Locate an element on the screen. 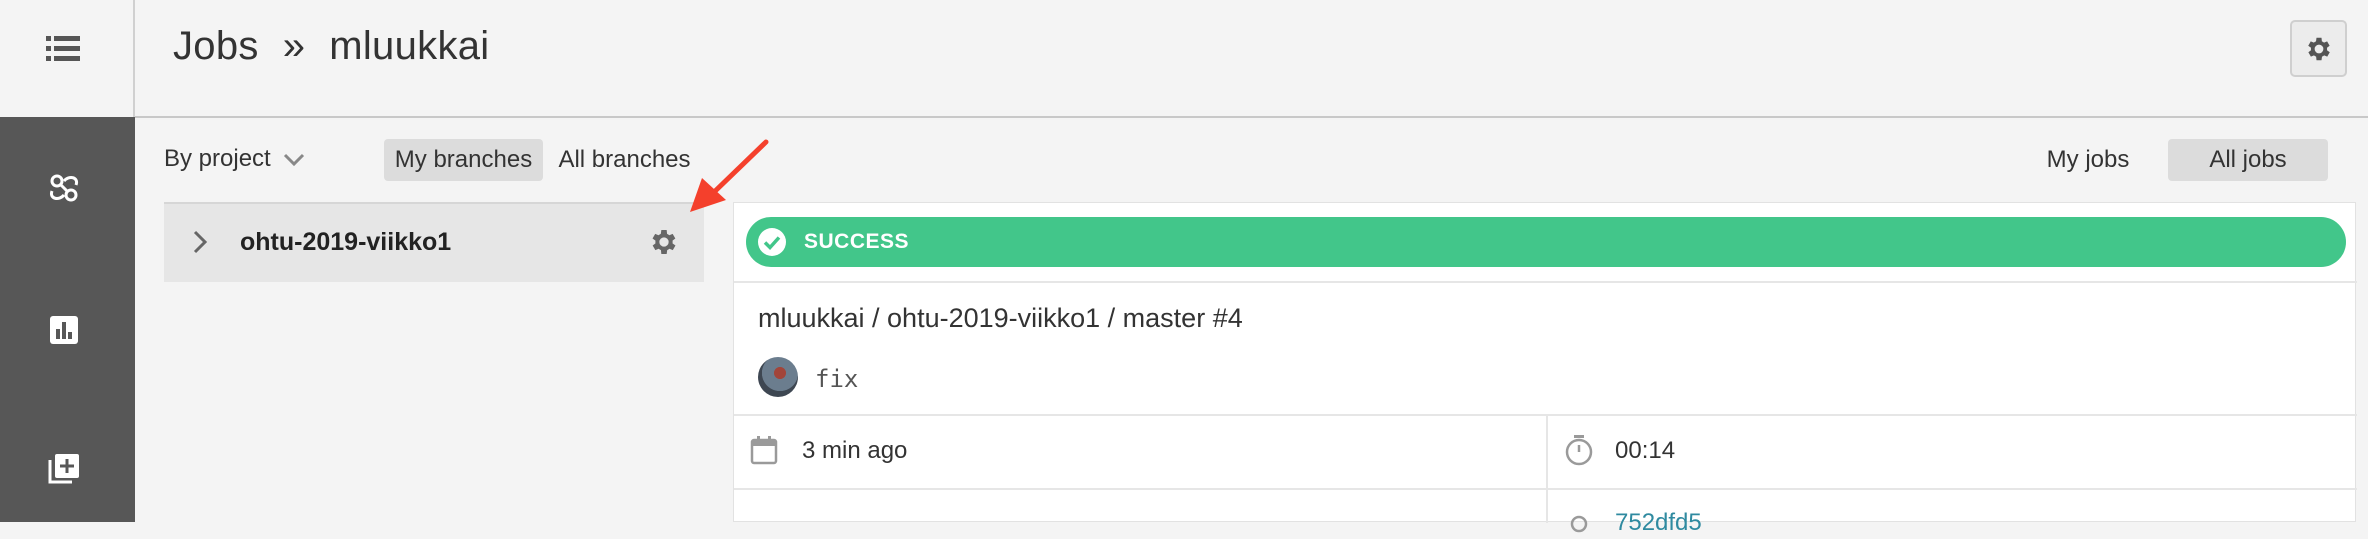  breadcrumb-root: Jobs is located at coordinates (216, 46).